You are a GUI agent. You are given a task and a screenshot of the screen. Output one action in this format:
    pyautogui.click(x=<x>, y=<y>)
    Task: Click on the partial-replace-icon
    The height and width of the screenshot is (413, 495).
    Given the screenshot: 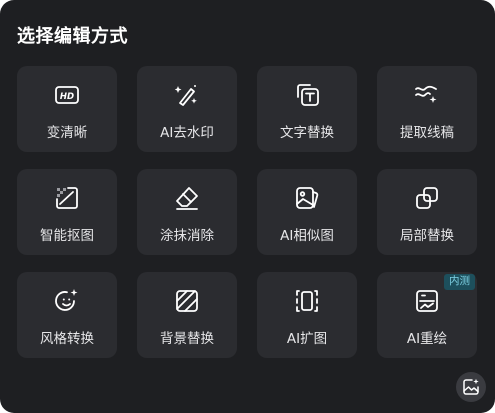 What is the action you would take?
    pyautogui.click(x=427, y=198)
    